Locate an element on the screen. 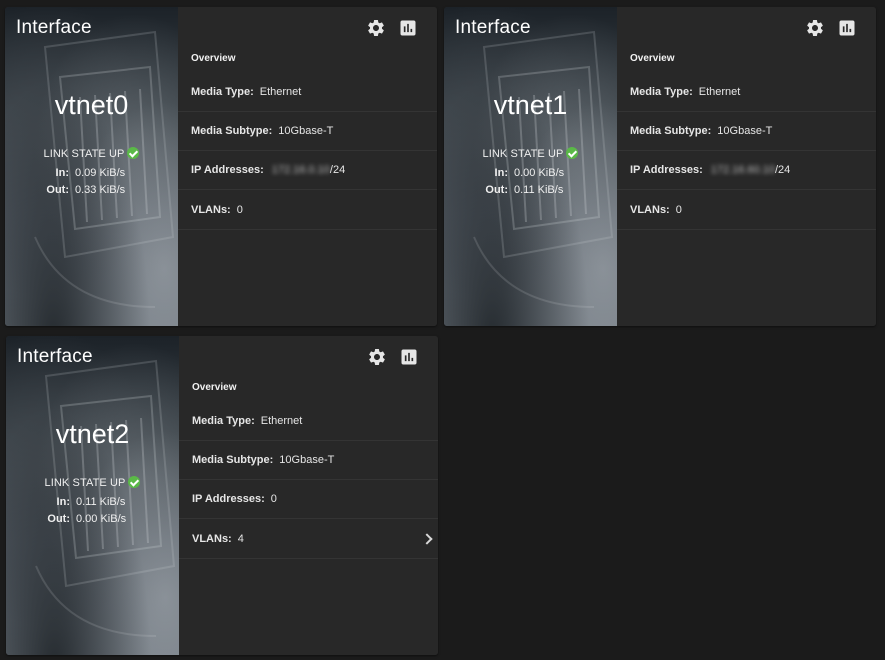  chevron-right-icon is located at coordinates (427, 539).